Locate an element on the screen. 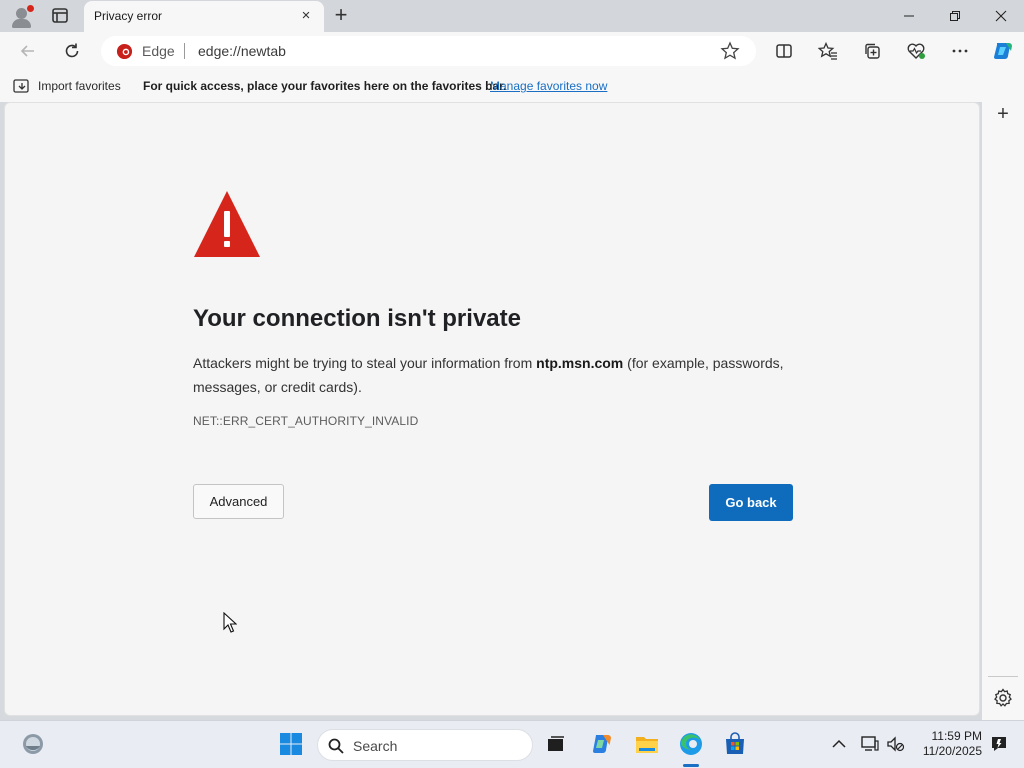 Image resolution: width=1024 pixels, height=768 pixels. windows-start-icon is located at coordinates (291, 744).